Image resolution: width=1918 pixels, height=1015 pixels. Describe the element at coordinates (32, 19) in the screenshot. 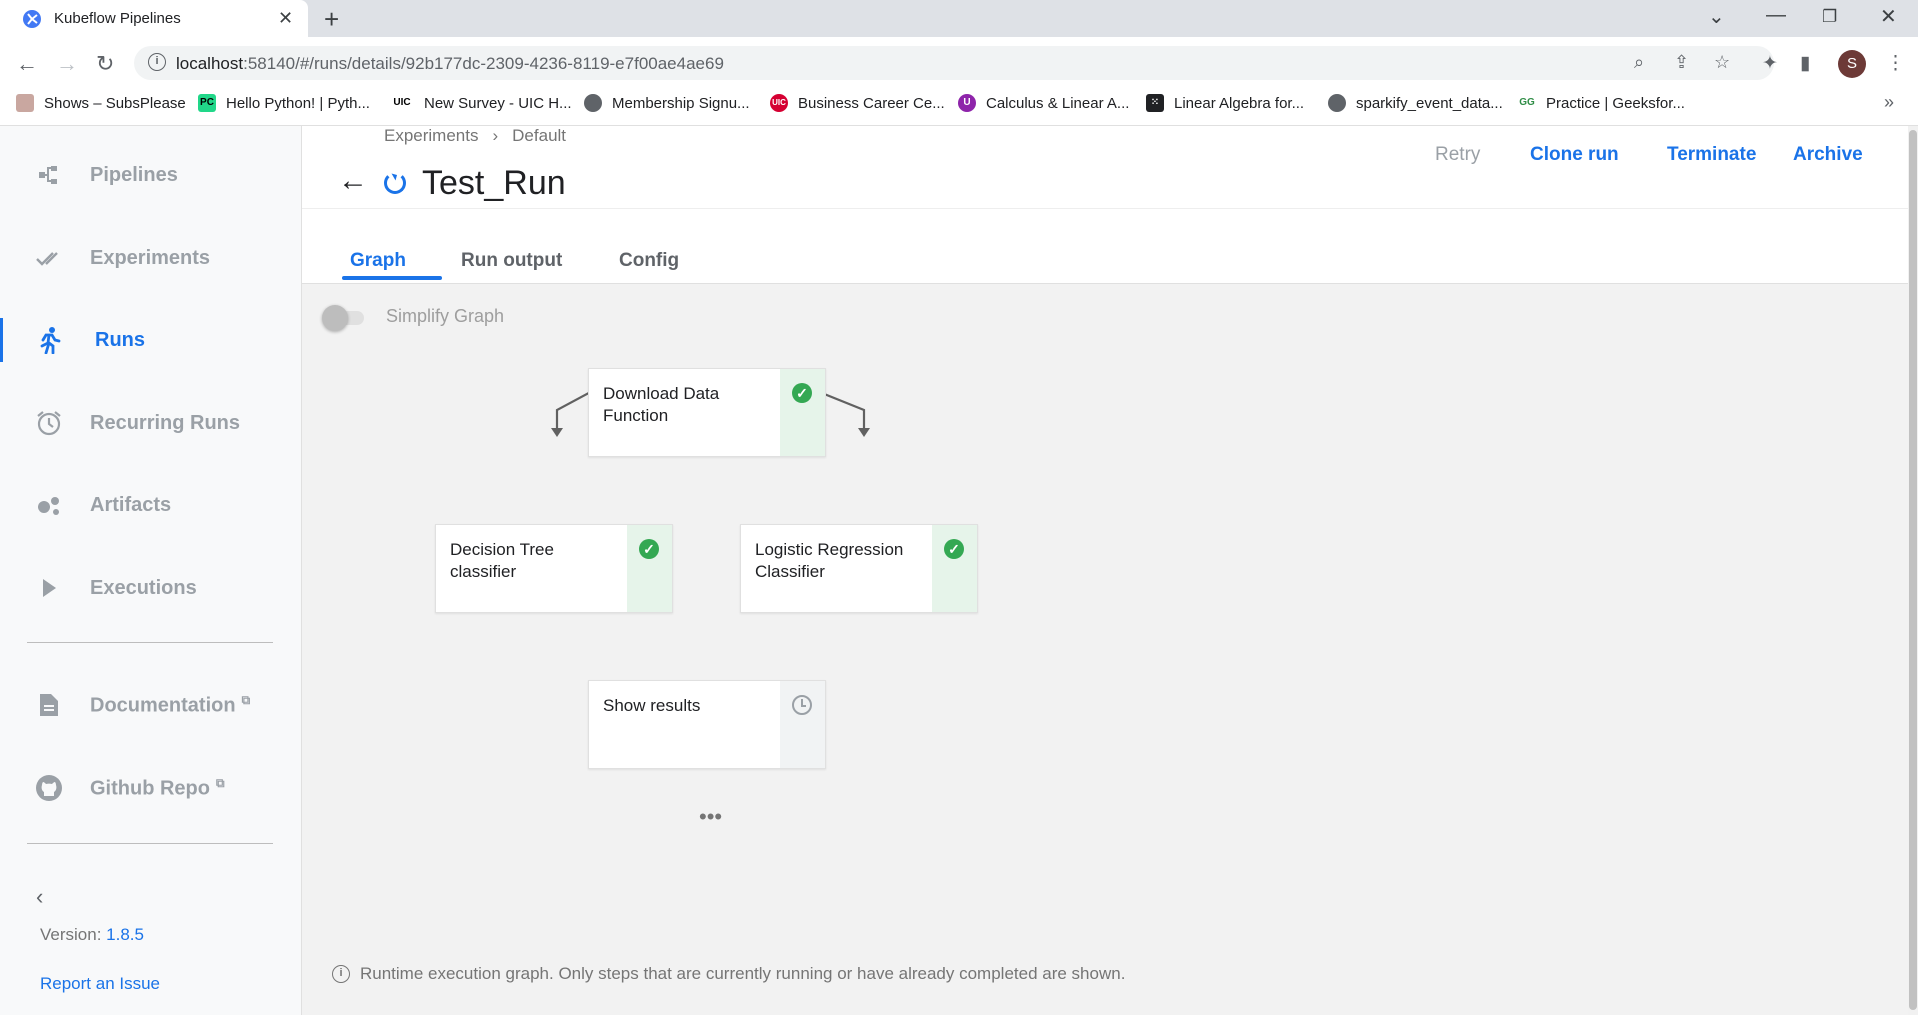

I see `kubeflow-logo-icon` at that location.